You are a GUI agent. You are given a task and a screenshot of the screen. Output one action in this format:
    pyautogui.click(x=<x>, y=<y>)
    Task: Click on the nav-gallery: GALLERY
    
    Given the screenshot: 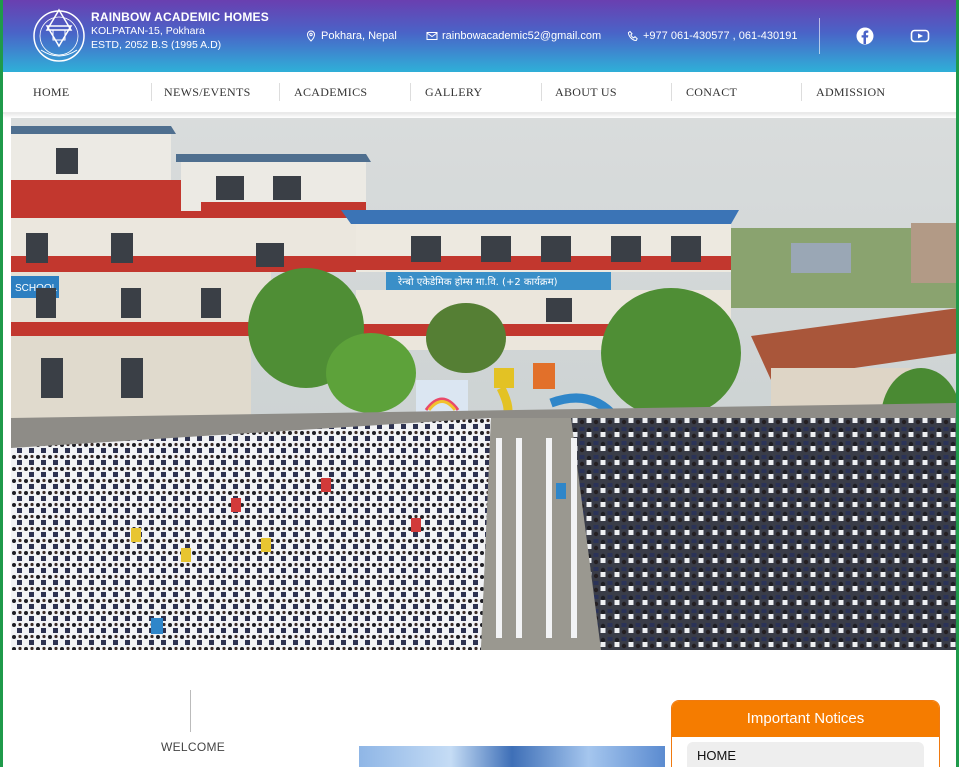 What is the action you would take?
    pyautogui.click(x=453, y=92)
    